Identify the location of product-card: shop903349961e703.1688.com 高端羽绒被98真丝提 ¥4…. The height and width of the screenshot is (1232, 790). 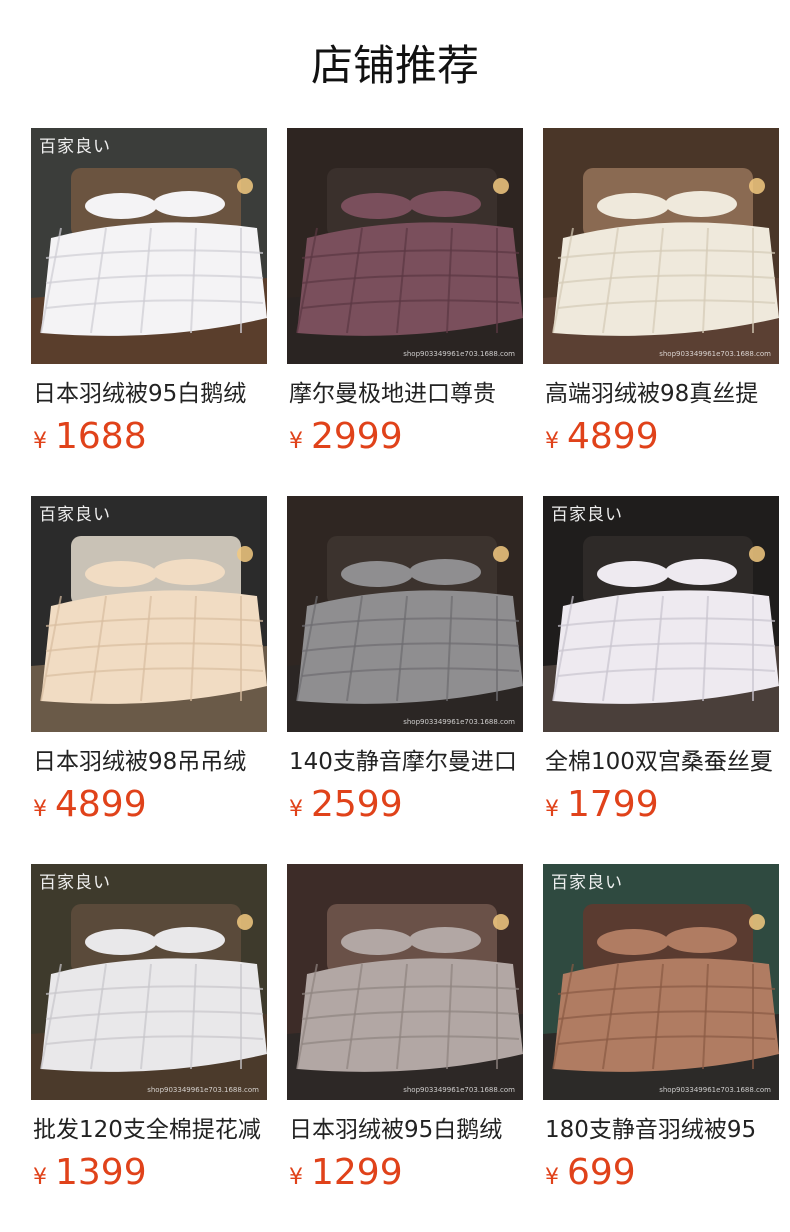
(661, 300).